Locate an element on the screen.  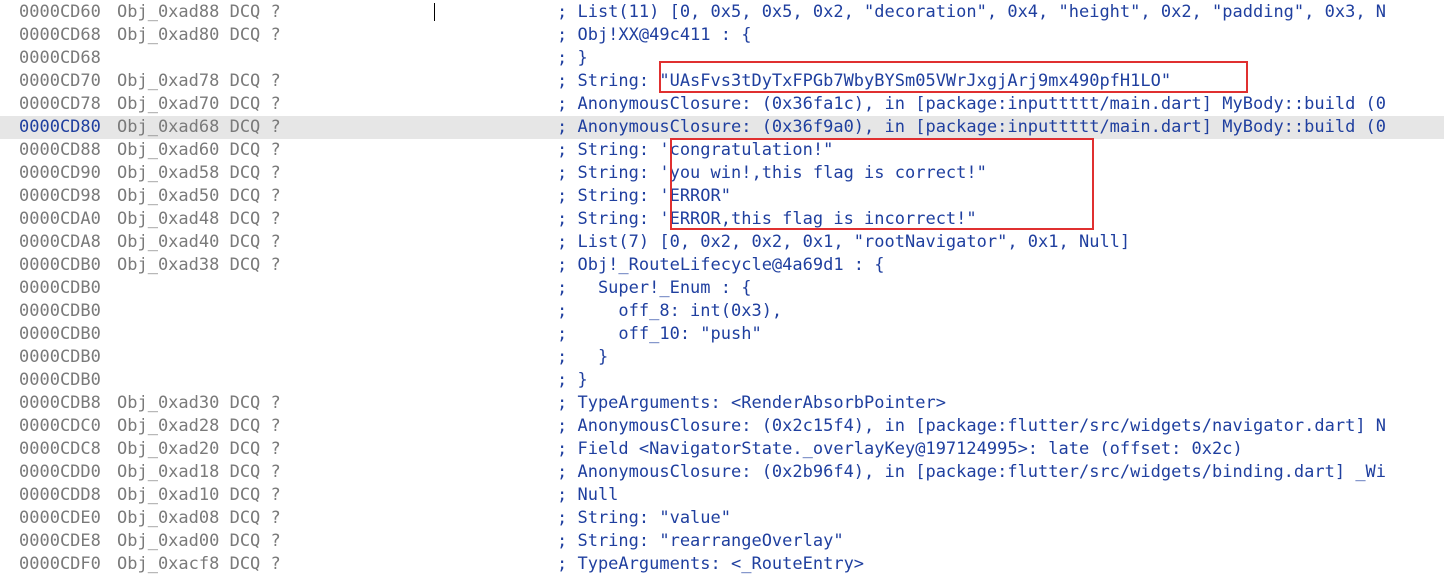
text-cursor is located at coordinates (434, 12).